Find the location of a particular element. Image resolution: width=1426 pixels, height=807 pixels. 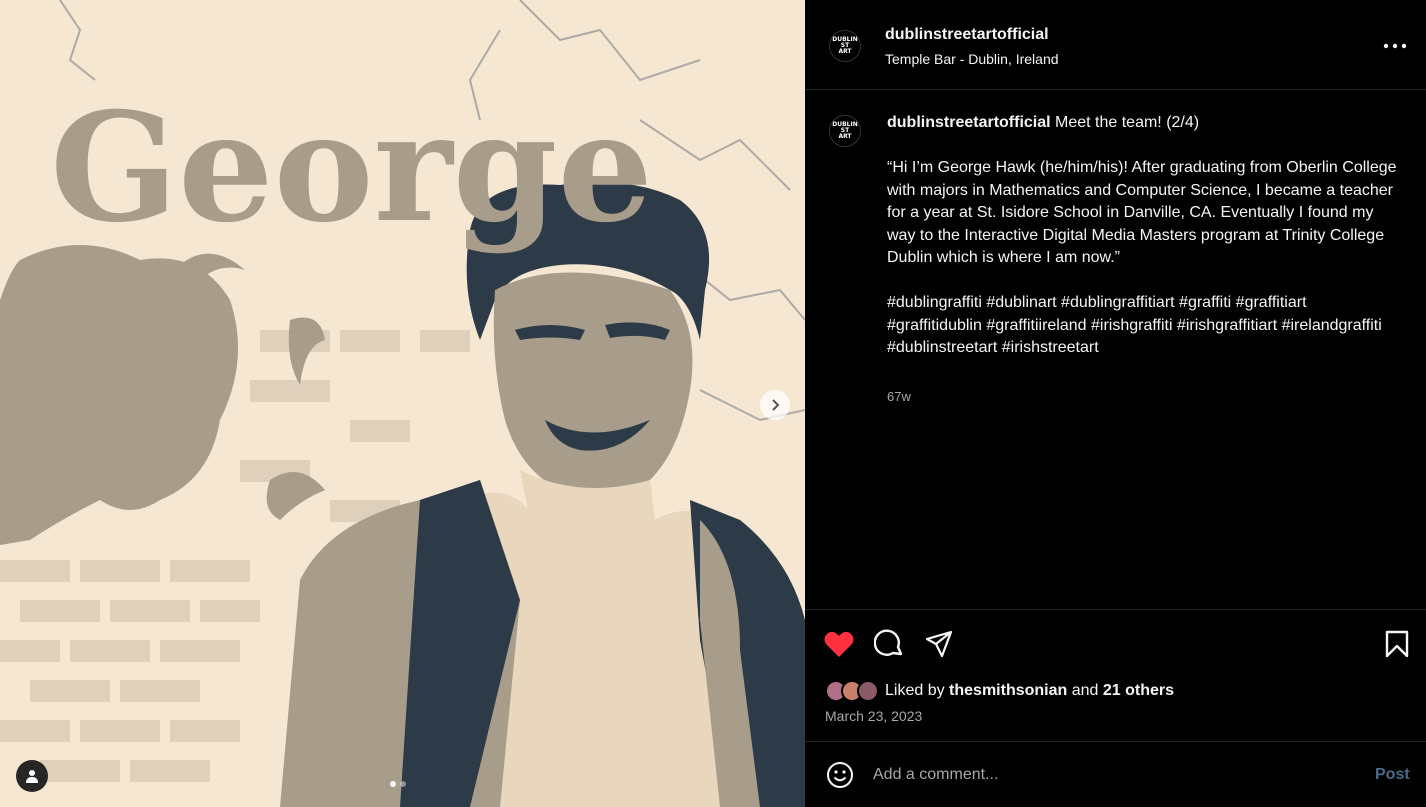

post-date: March 23, 2023 is located at coordinates (873, 716).